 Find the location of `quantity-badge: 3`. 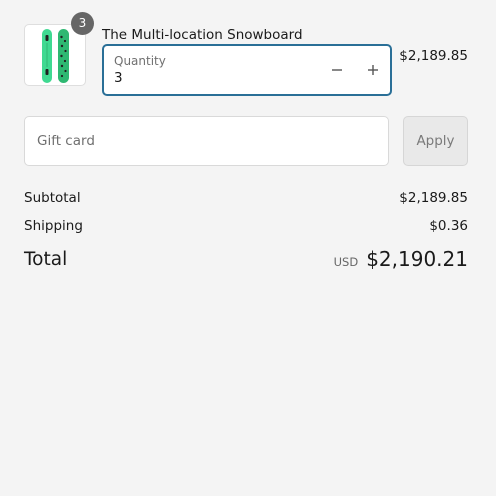

quantity-badge: 3 is located at coordinates (82, 23).